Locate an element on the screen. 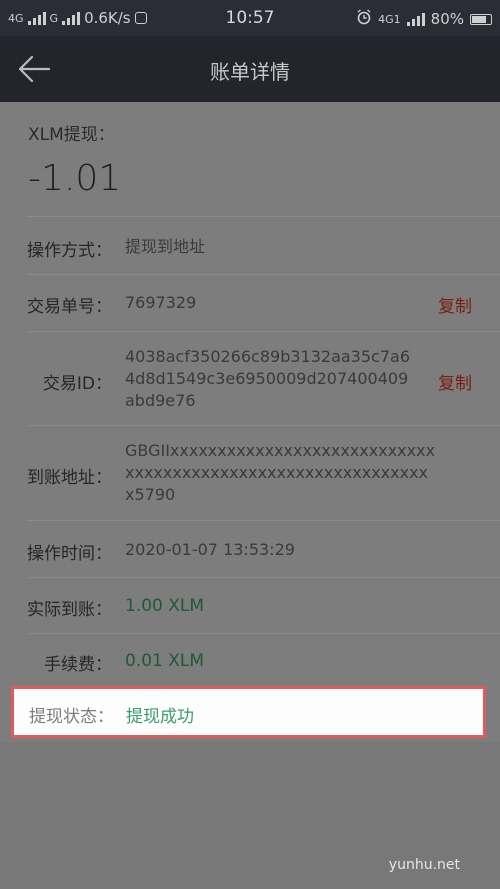  network-type-3: 4G1 is located at coordinates (389, 19).